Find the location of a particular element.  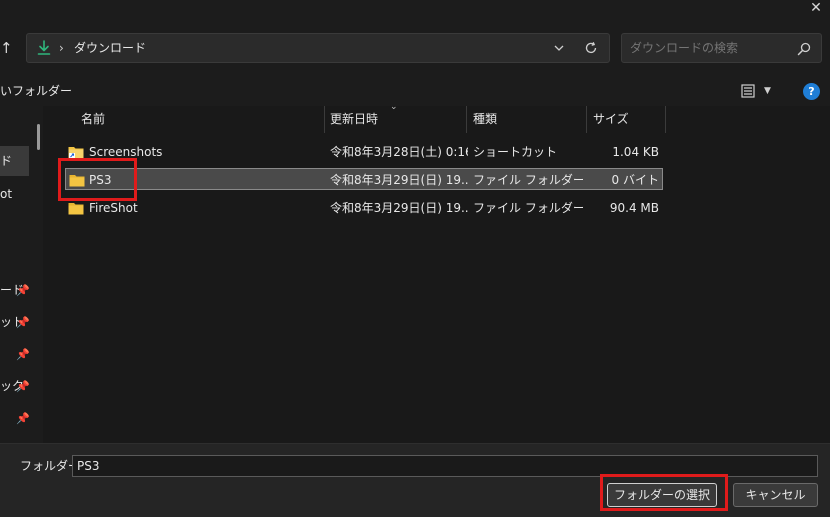

search-input is located at coordinates (721, 48).